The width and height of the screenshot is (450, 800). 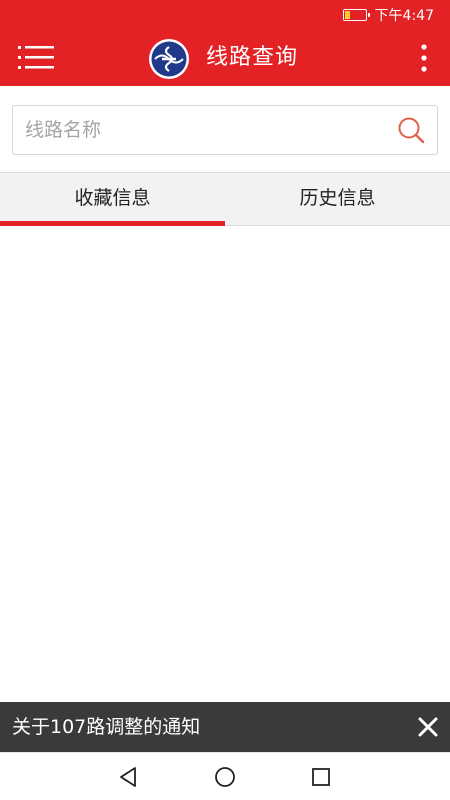 What do you see at coordinates (428, 727) in the screenshot?
I see `close-icon` at bounding box center [428, 727].